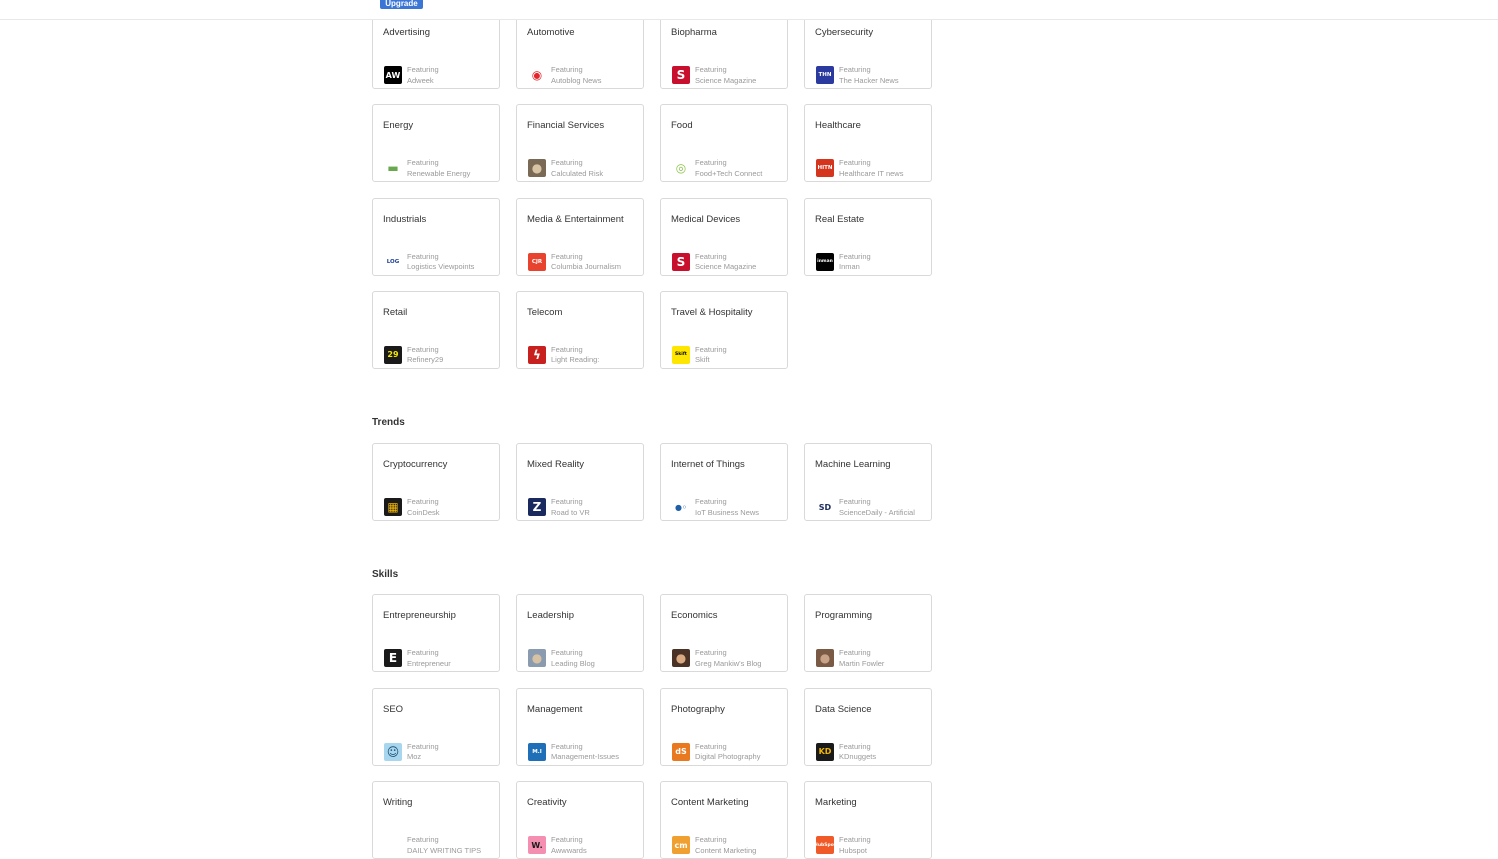  I want to click on topic-card: Cybersecurity THN Featuring The Hacker News, so click(868, 50).